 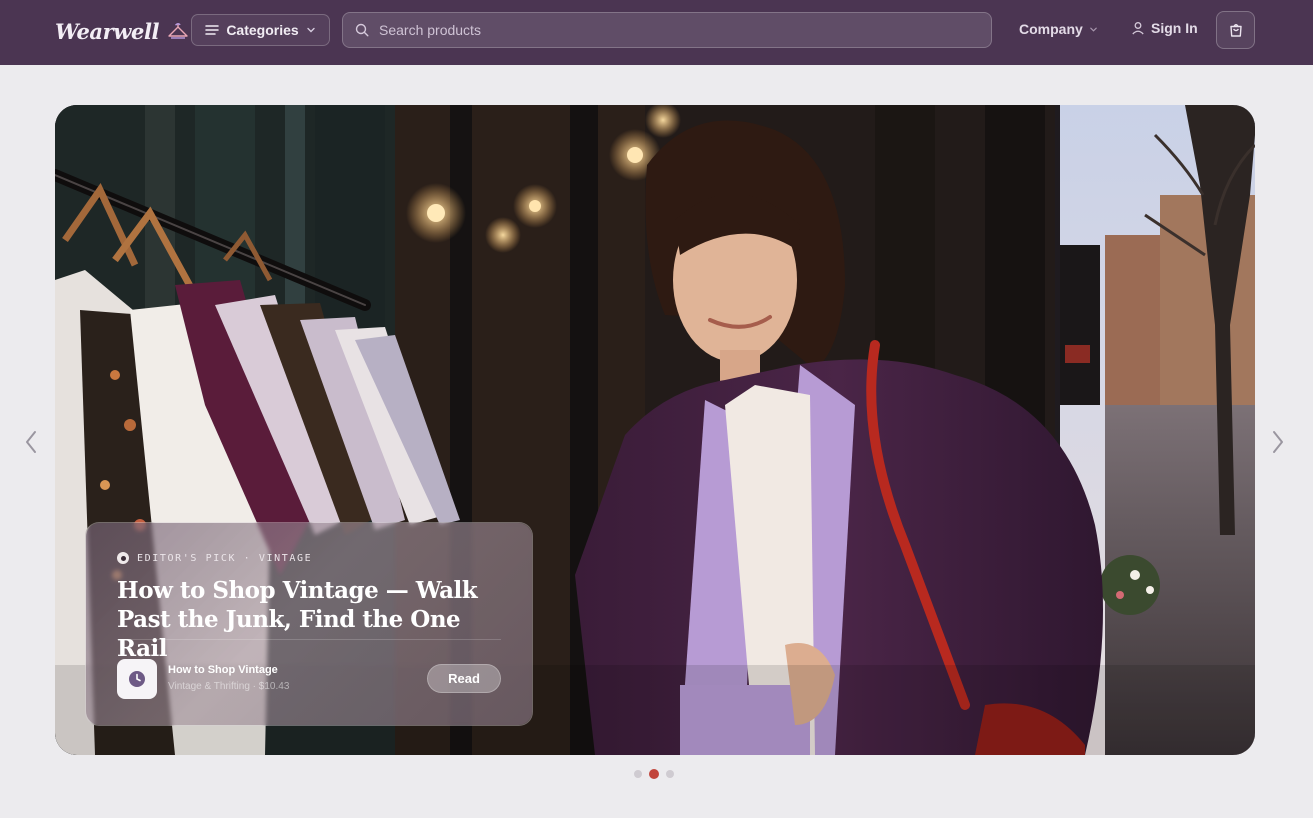 I want to click on brand-name: Wearwell, so click(x=107, y=31).